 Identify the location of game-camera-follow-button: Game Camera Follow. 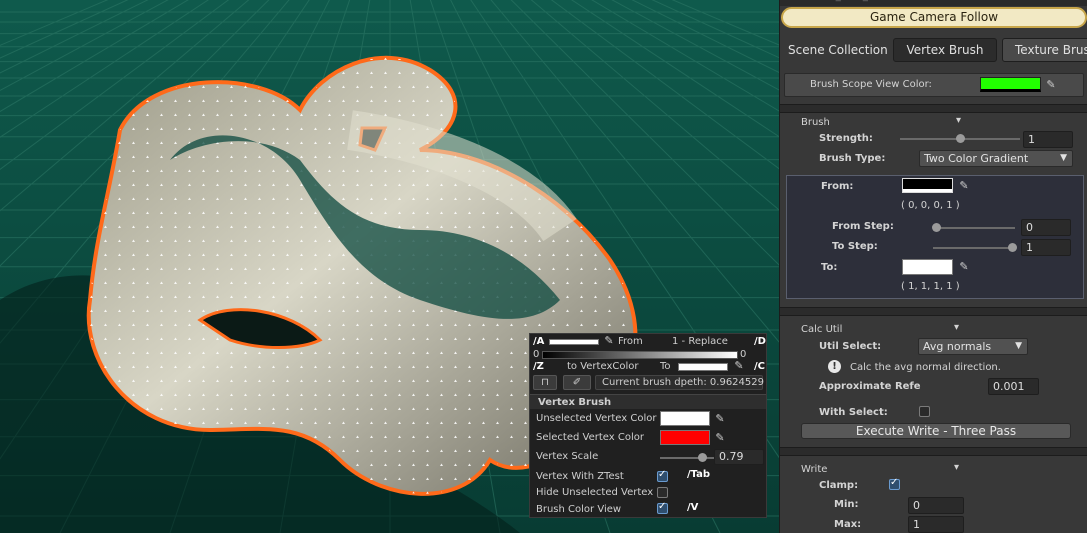
(934, 17).